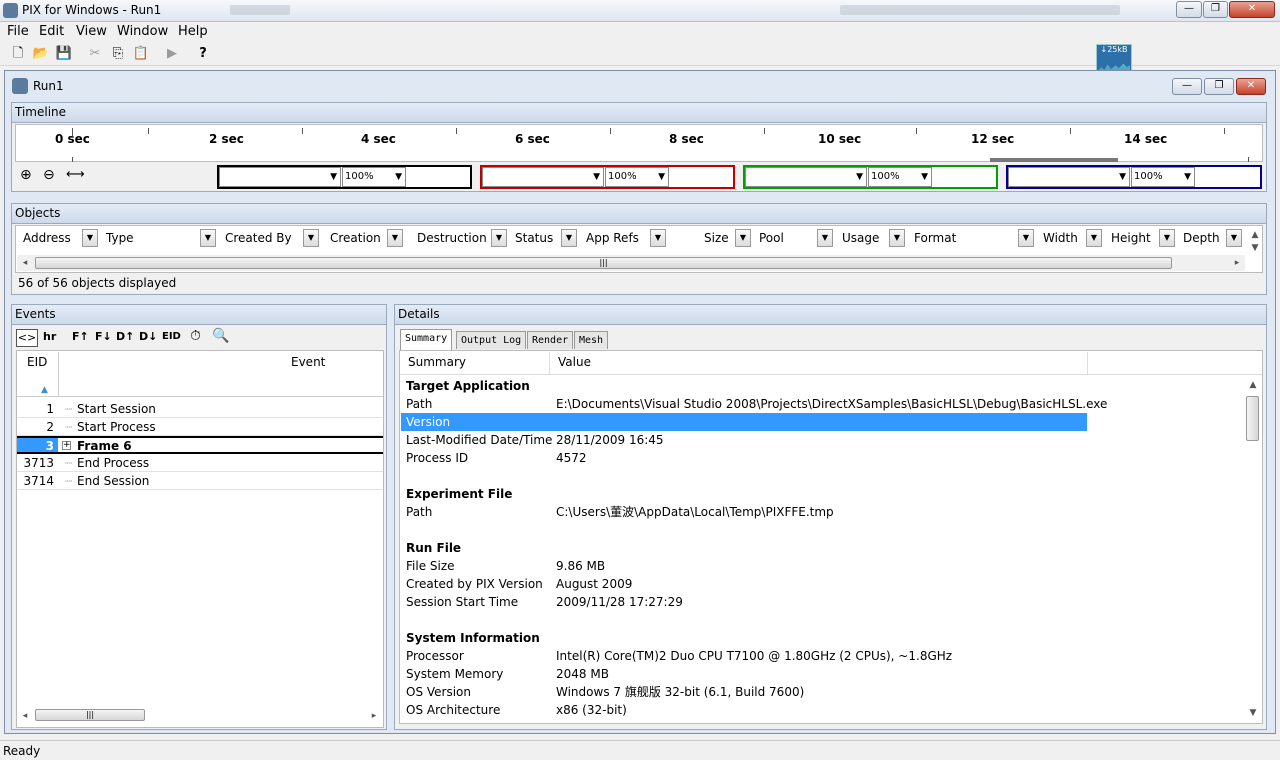 This screenshot has width=1280, height=760. I want to click on save-icon: 💾, so click(64, 54).